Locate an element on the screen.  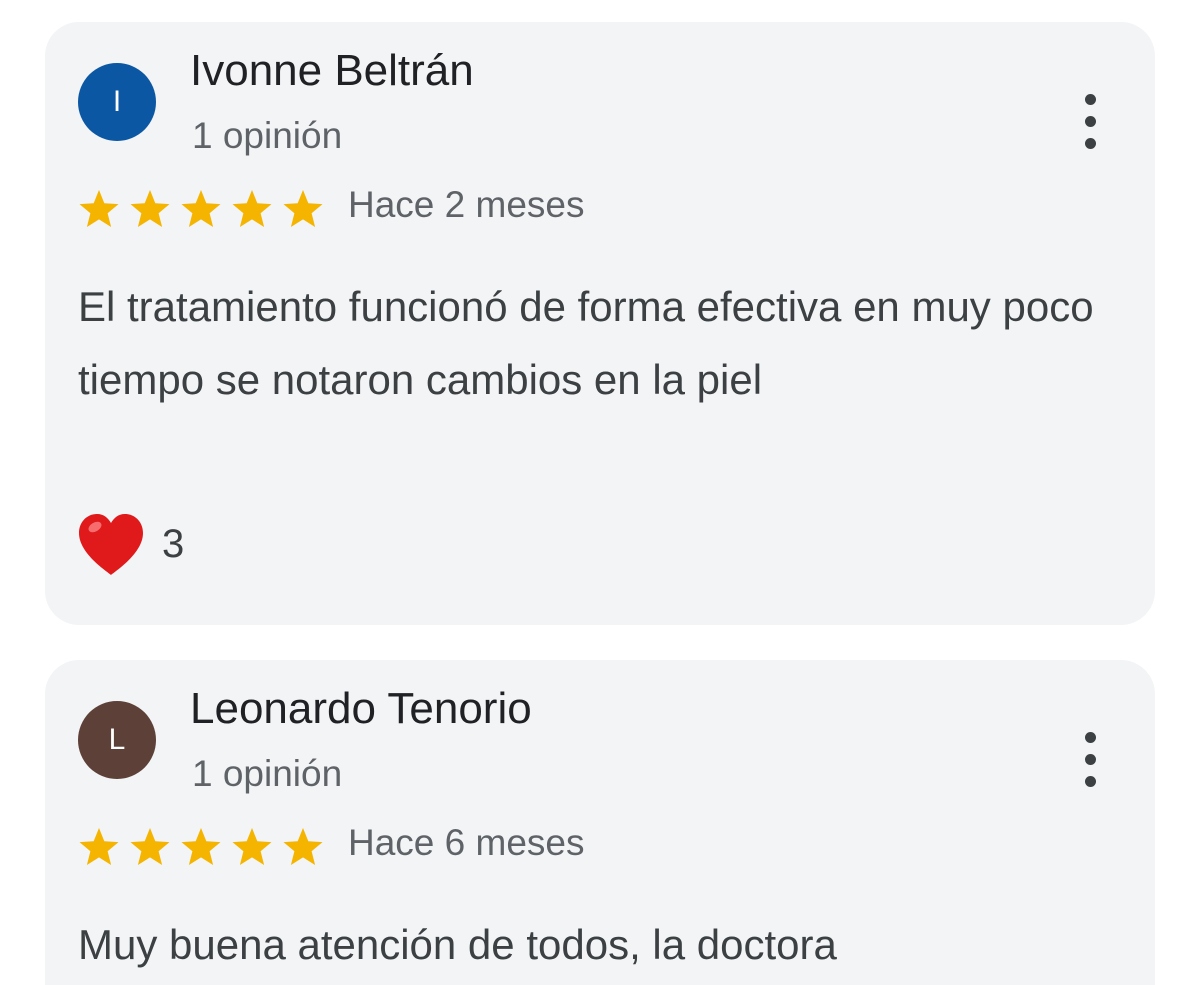
reviewer-name: Leonardo Tenorio is located at coordinates (361, 709).